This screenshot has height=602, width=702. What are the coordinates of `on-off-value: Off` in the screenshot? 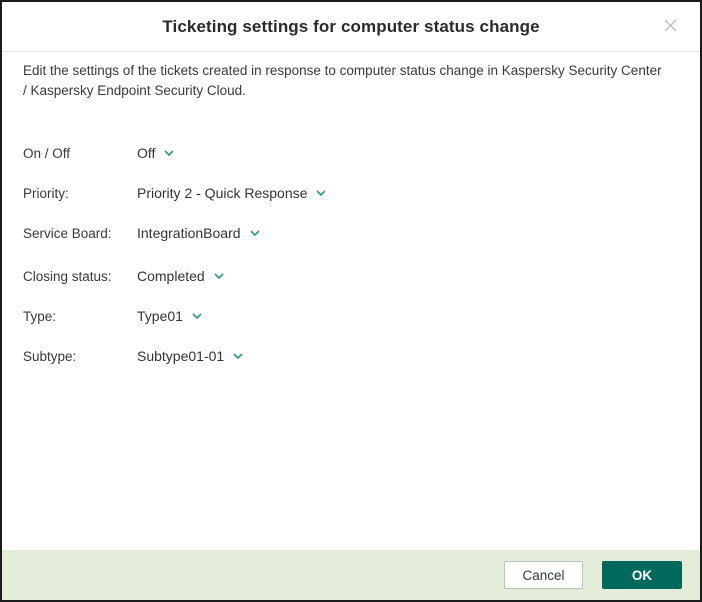 It's located at (146, 153).